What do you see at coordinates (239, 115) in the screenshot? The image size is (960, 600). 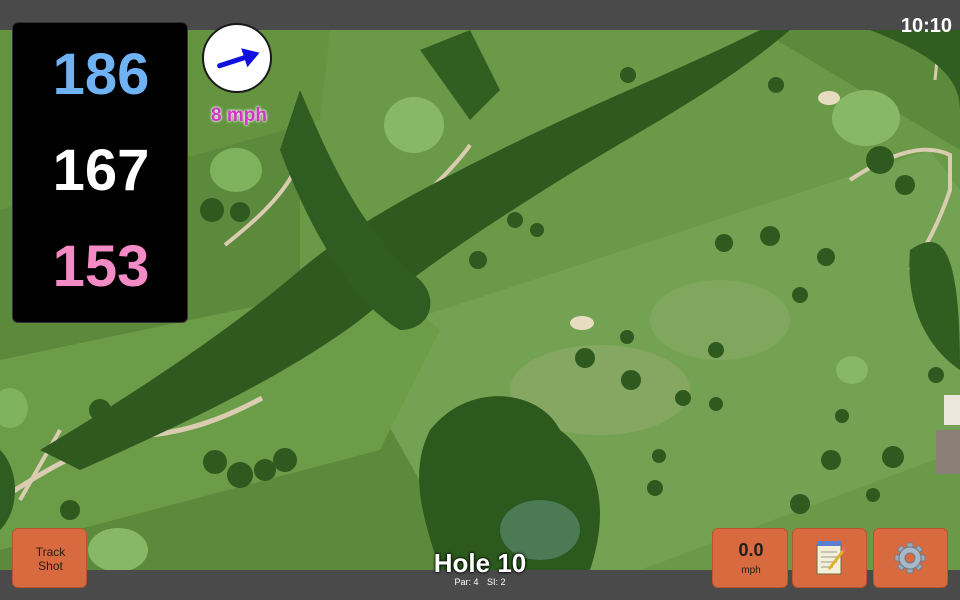 I see `wind-speed-label: 8 mph` at bounding box center [239, 115].